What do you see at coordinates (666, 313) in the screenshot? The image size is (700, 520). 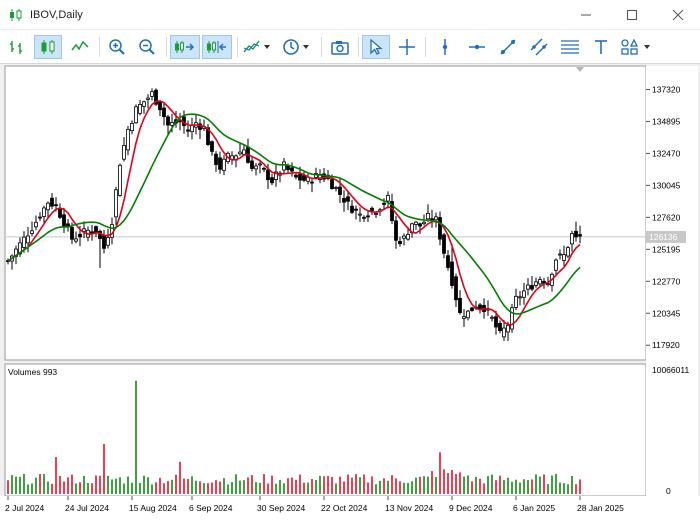 I see `price-tick-label: 120345` at bounding box center [666, 313].